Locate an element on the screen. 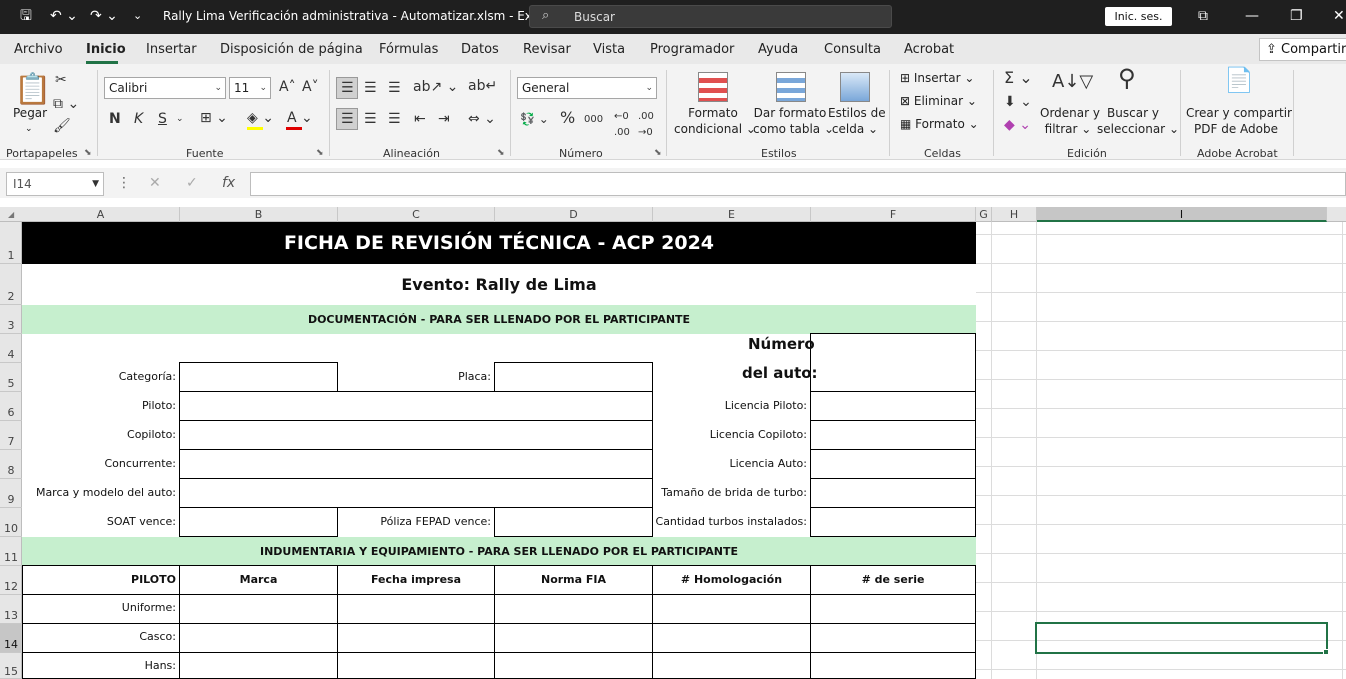 This screenshot has height=679, width=1346. paste-label: Pegar is located at coordinates (30, 113).